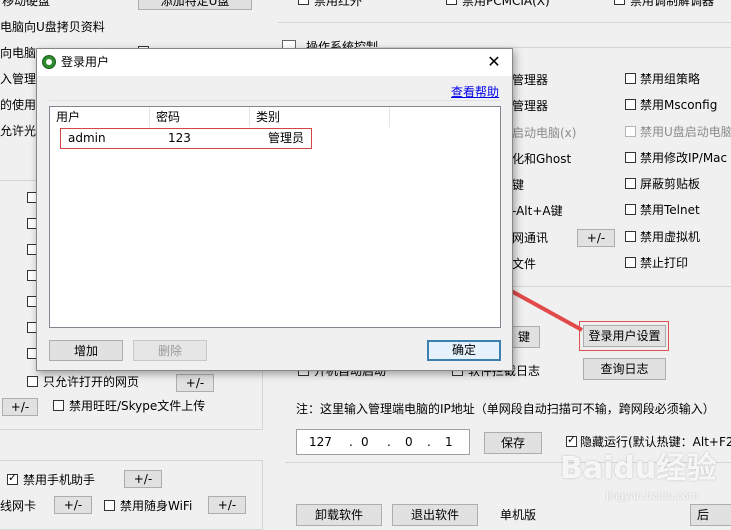  What do you see at coordinates (26, 4) in the screenshot?
I see `mobile-disk-label: 移动硬盘` at bounding box center [26, 4].